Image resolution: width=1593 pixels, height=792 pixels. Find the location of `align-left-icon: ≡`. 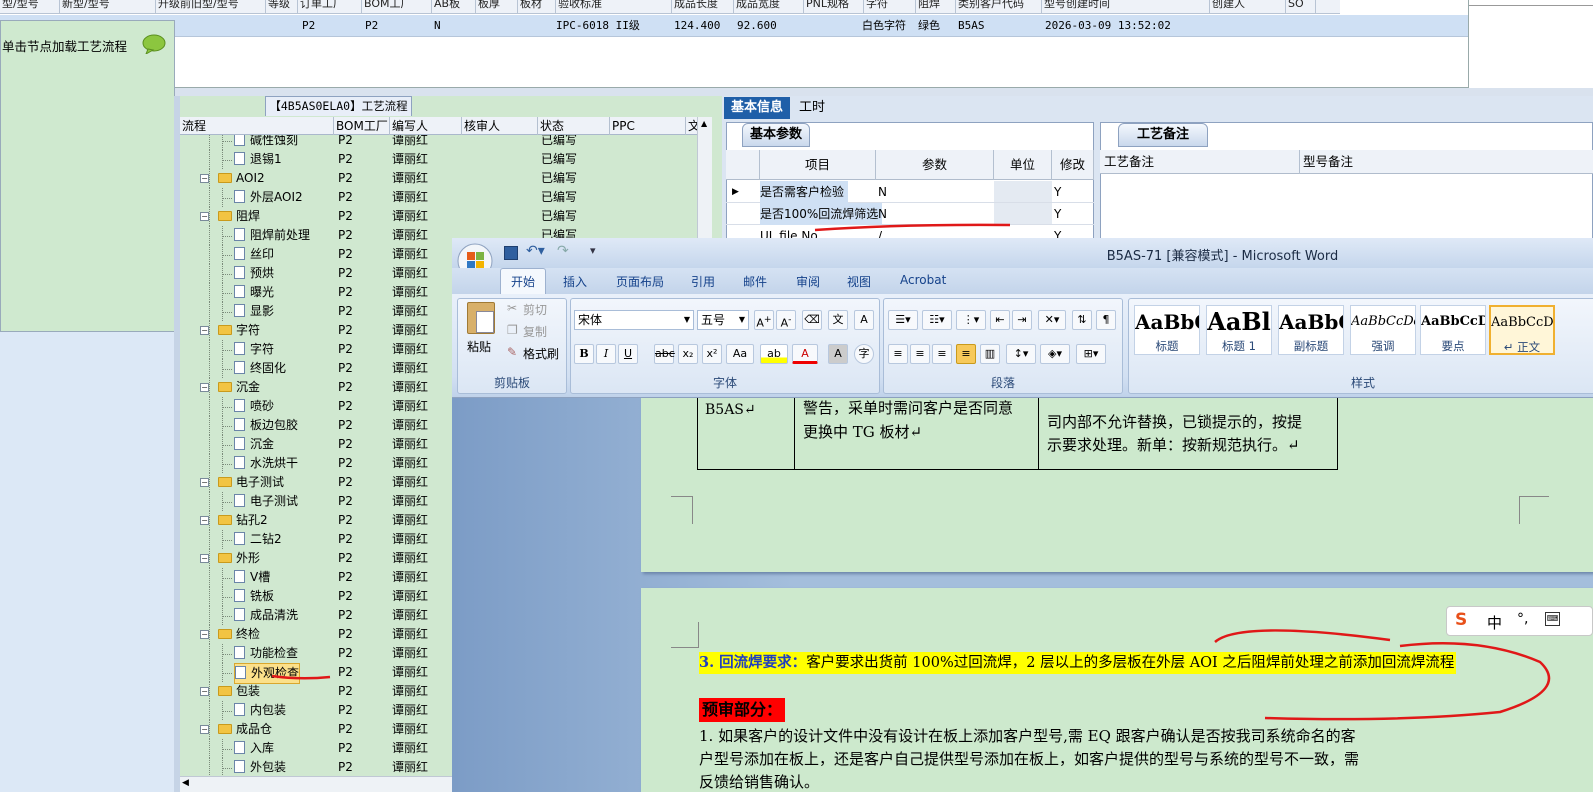

align-left-icon: ≡ is located at coordinates (898, 354).